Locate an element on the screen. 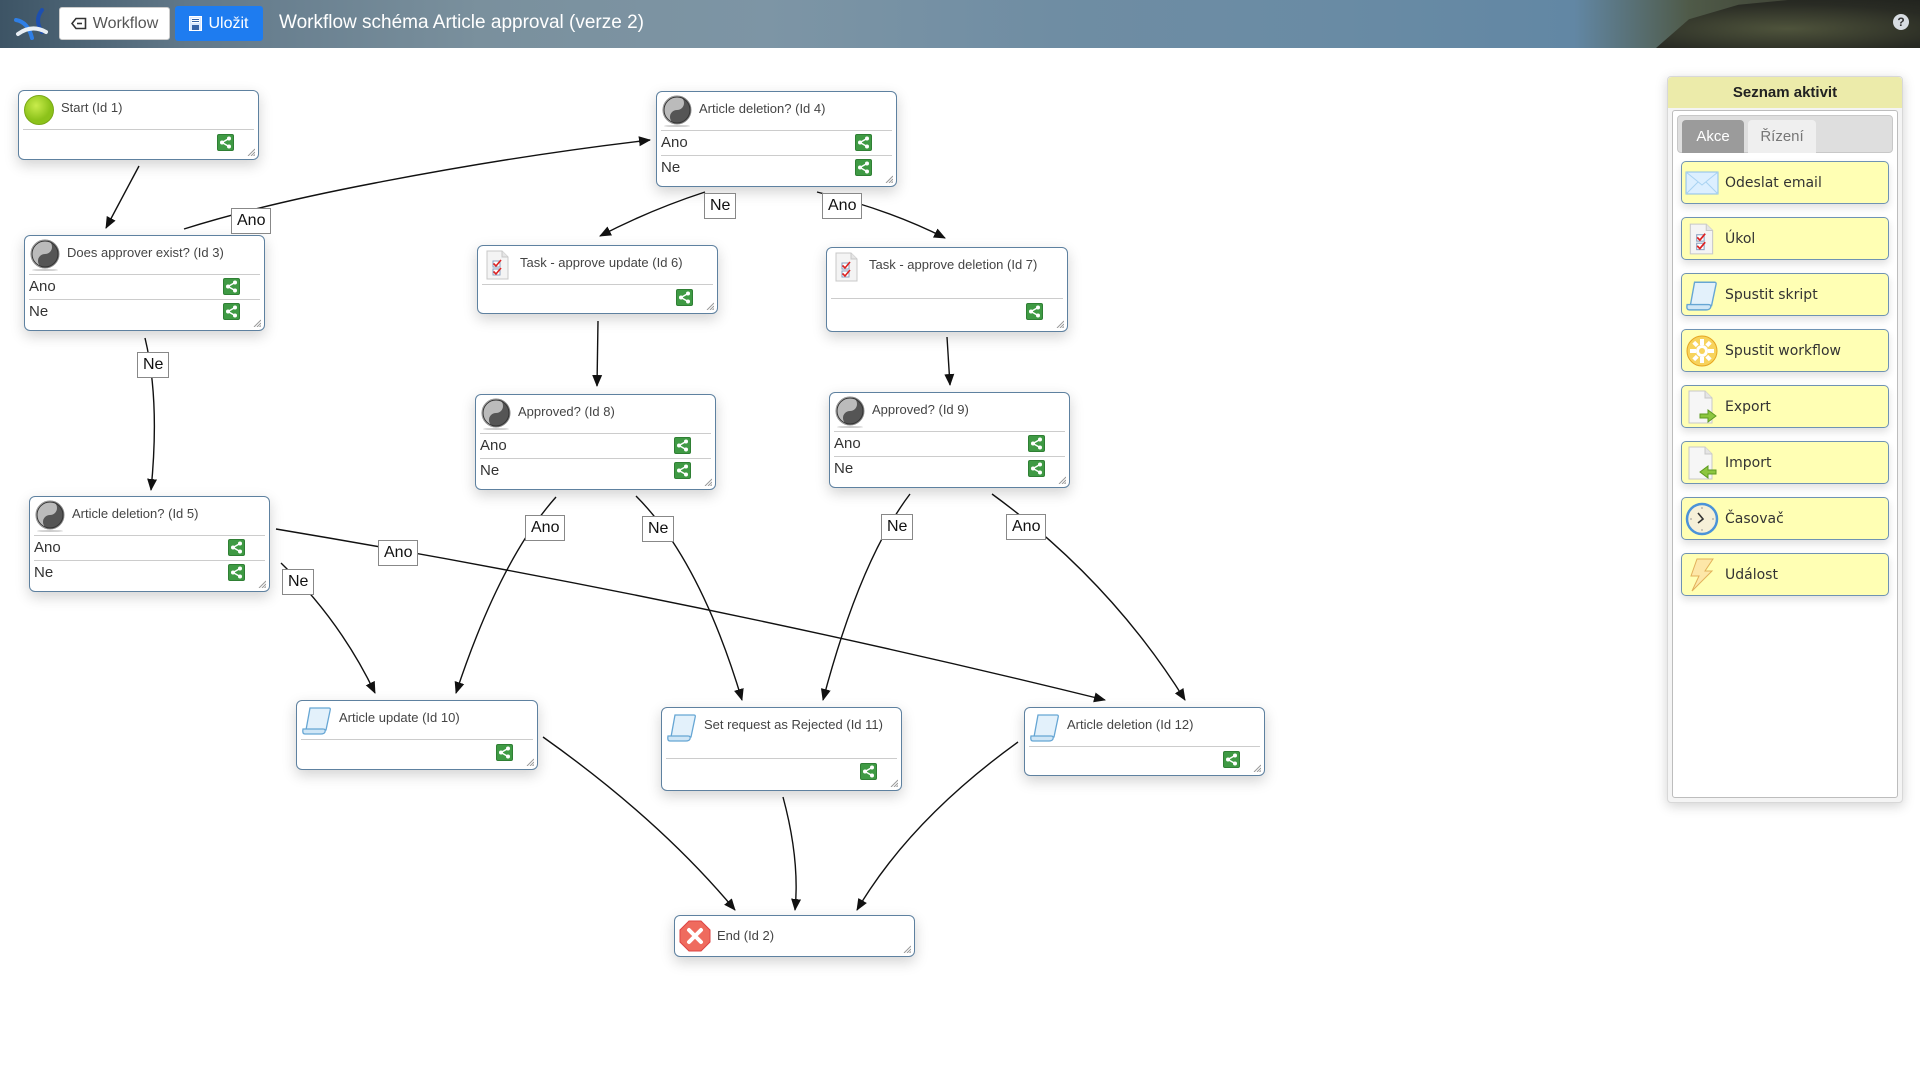  workflow-node-script: Article update (Id 10) is located at coordinates (417, 735).